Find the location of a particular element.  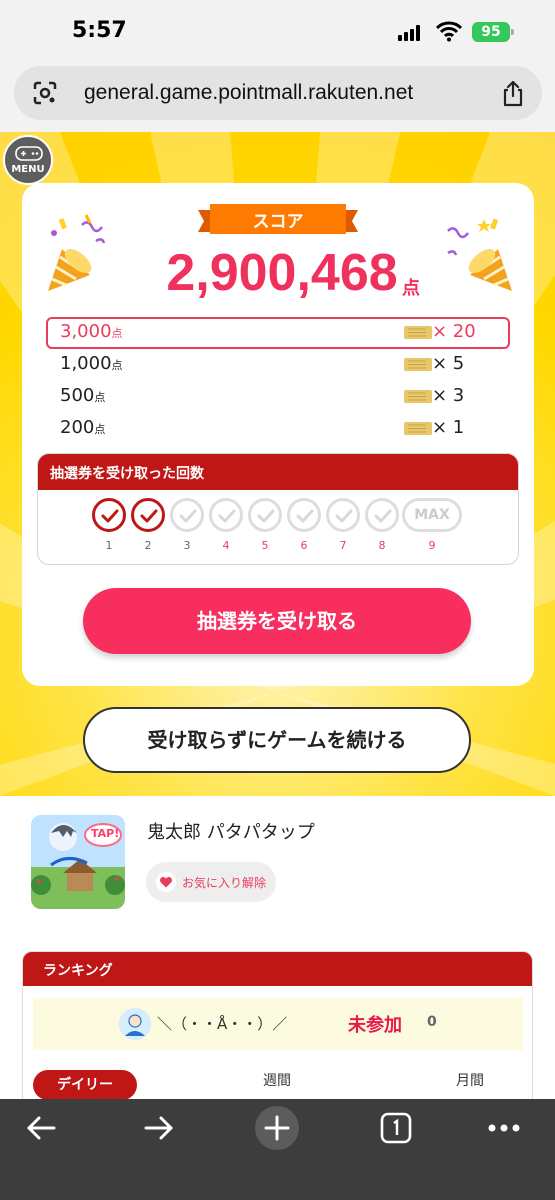

tab-monthly: 月間 is located at coordinates (470, 1080).